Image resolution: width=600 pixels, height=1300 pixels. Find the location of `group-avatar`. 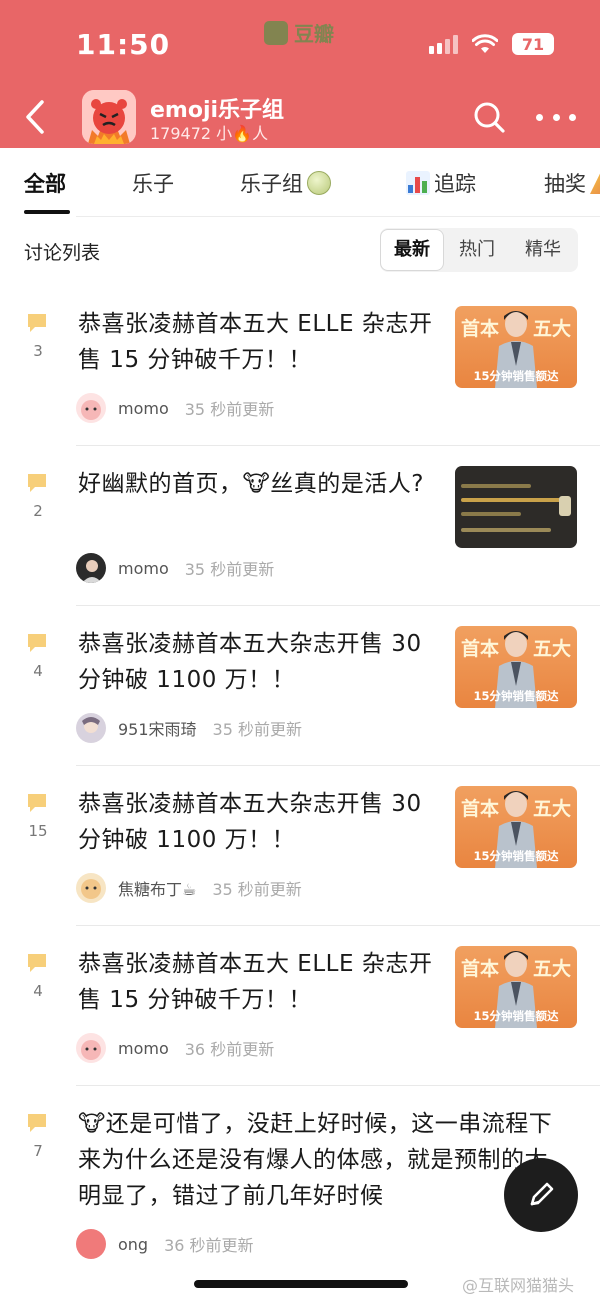

group-avatar is located at coordinates (109, 117).